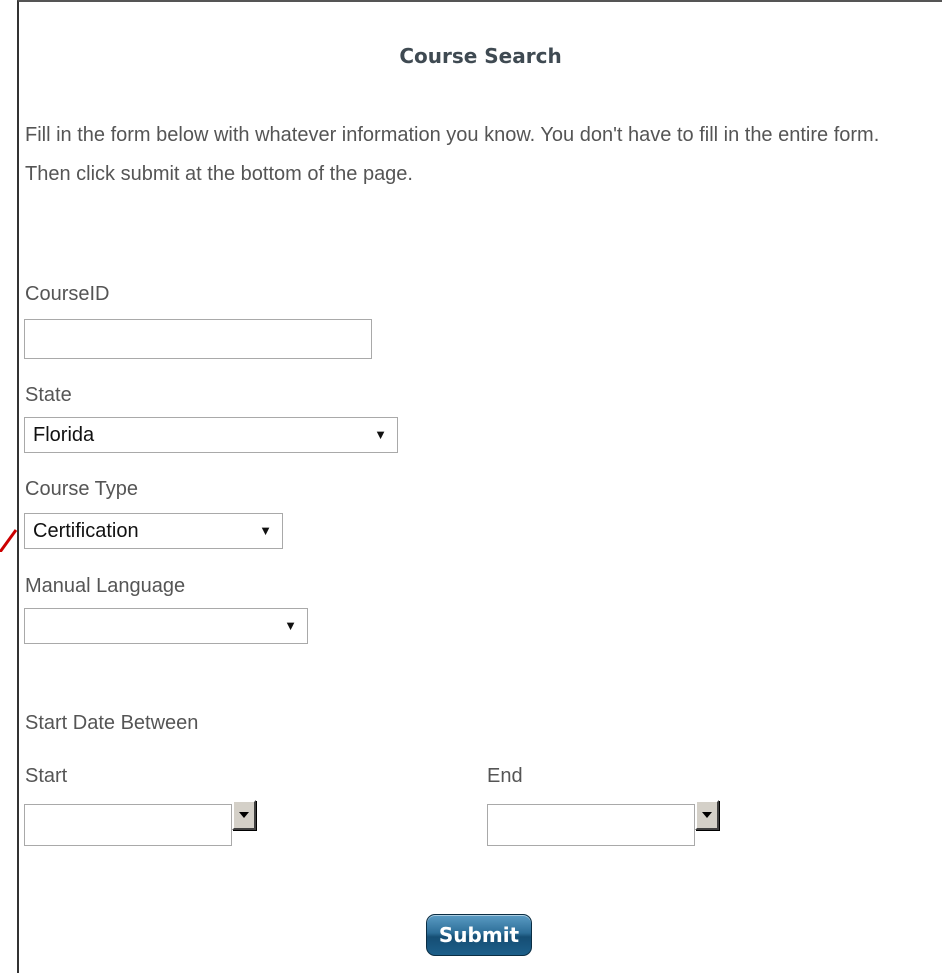  Describe the element at coordinates (211, 435) in the screenshot. I see `state-select: Florida ▼` at that location.